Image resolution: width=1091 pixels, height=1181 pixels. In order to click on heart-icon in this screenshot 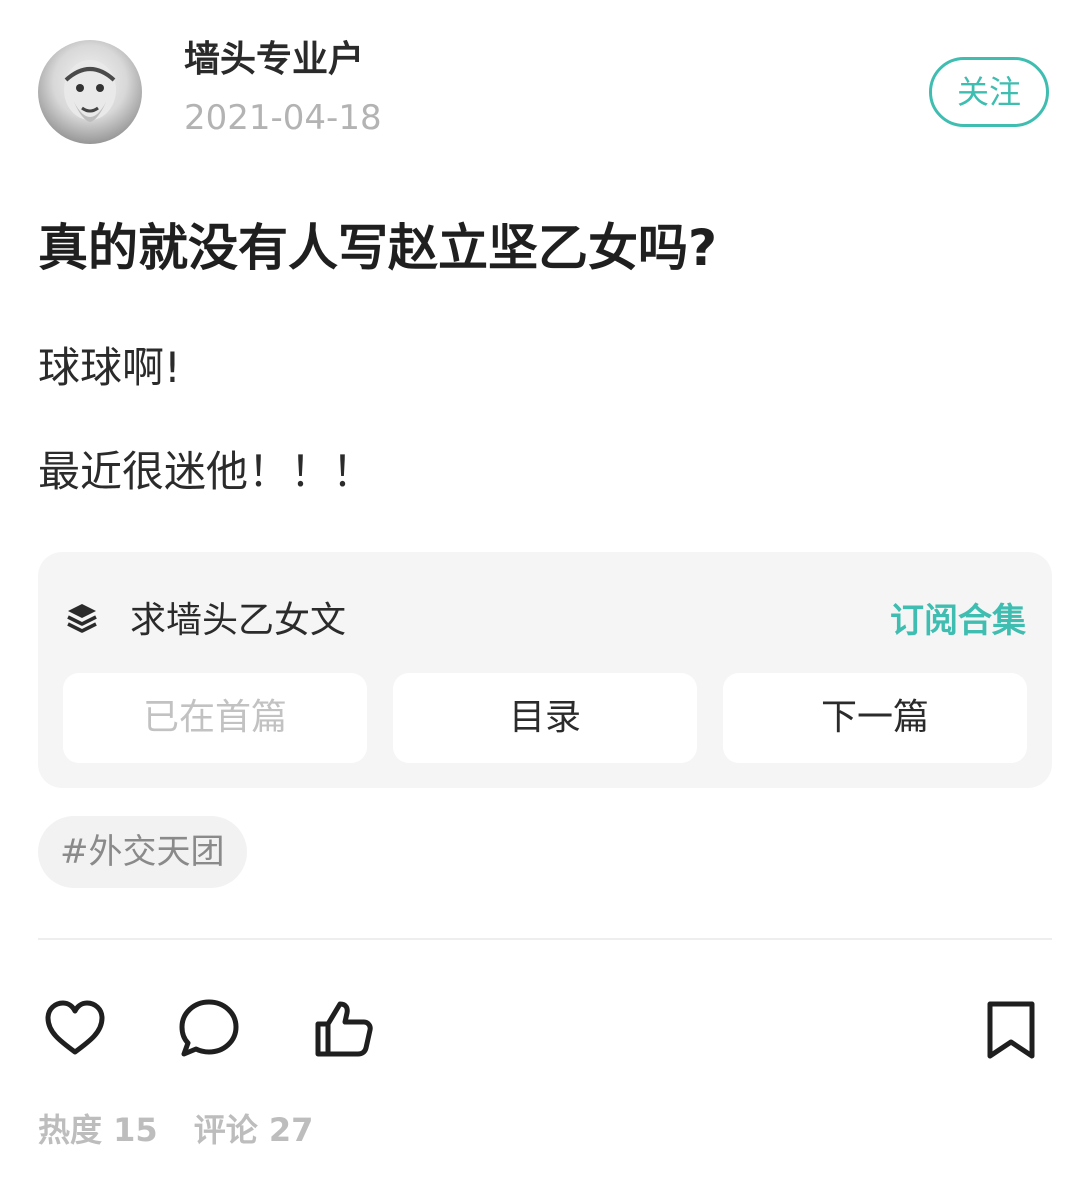, I will do `click(75, 1029)`.